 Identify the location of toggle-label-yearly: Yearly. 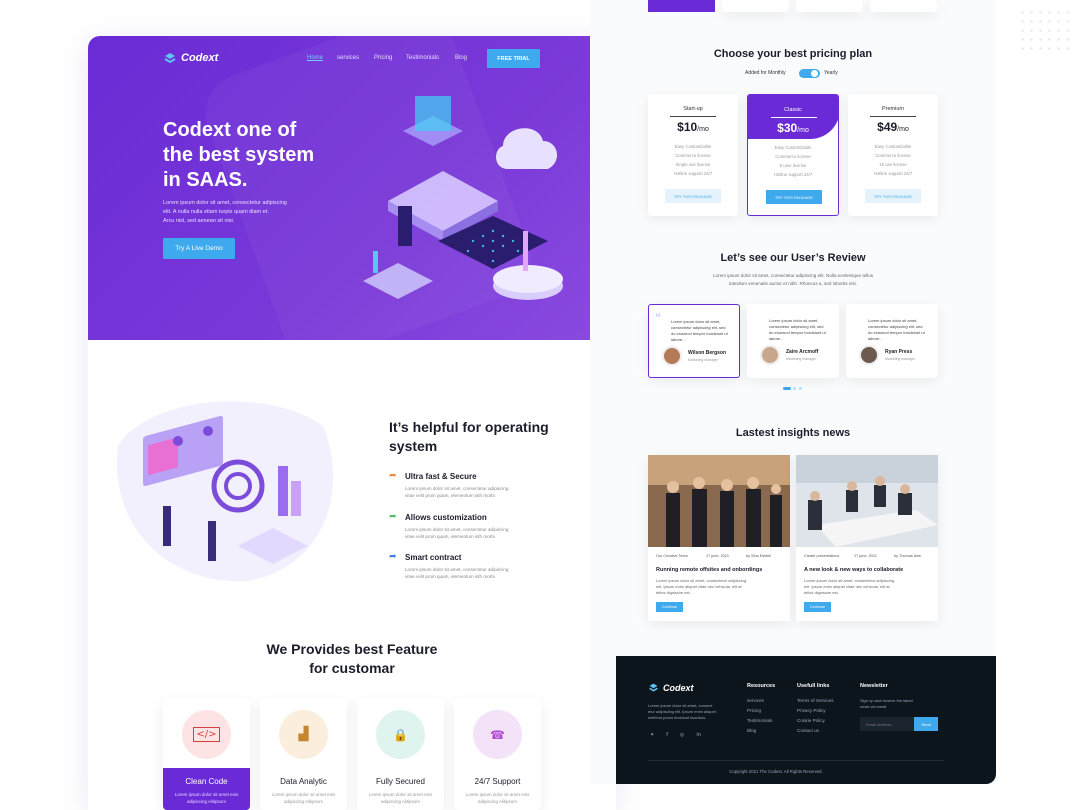
(831, 73).